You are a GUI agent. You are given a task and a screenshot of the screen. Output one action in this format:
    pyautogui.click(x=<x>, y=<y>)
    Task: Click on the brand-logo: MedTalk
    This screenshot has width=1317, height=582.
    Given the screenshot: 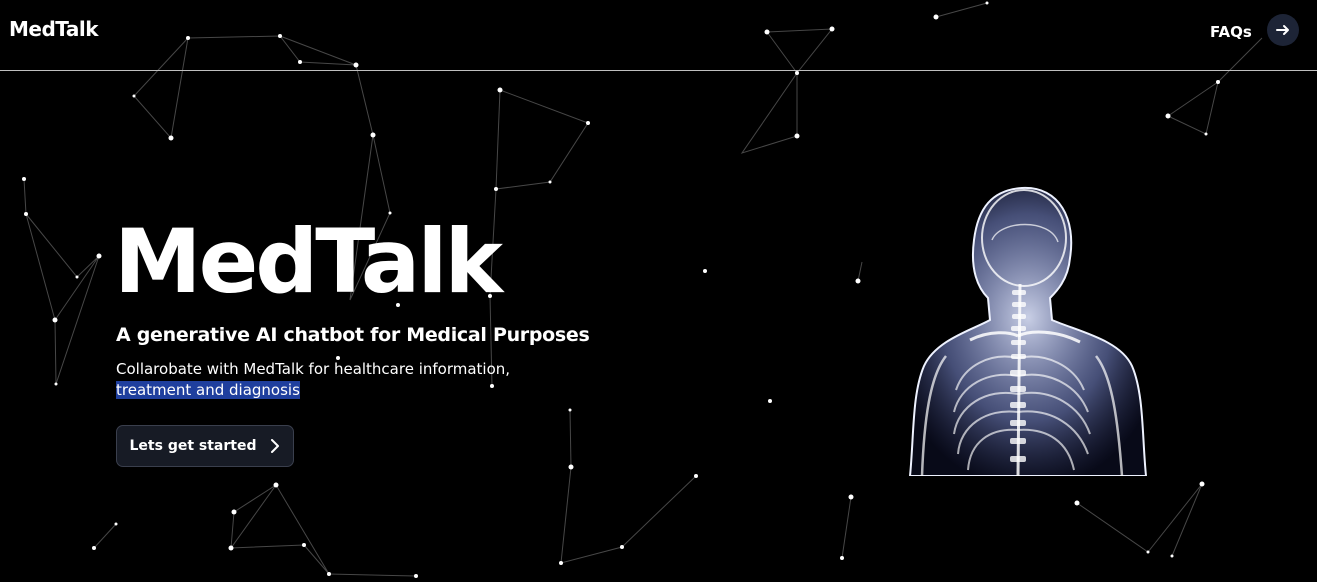 What is the action you would take?
    pyautogui.click(x=54, y=29)
    